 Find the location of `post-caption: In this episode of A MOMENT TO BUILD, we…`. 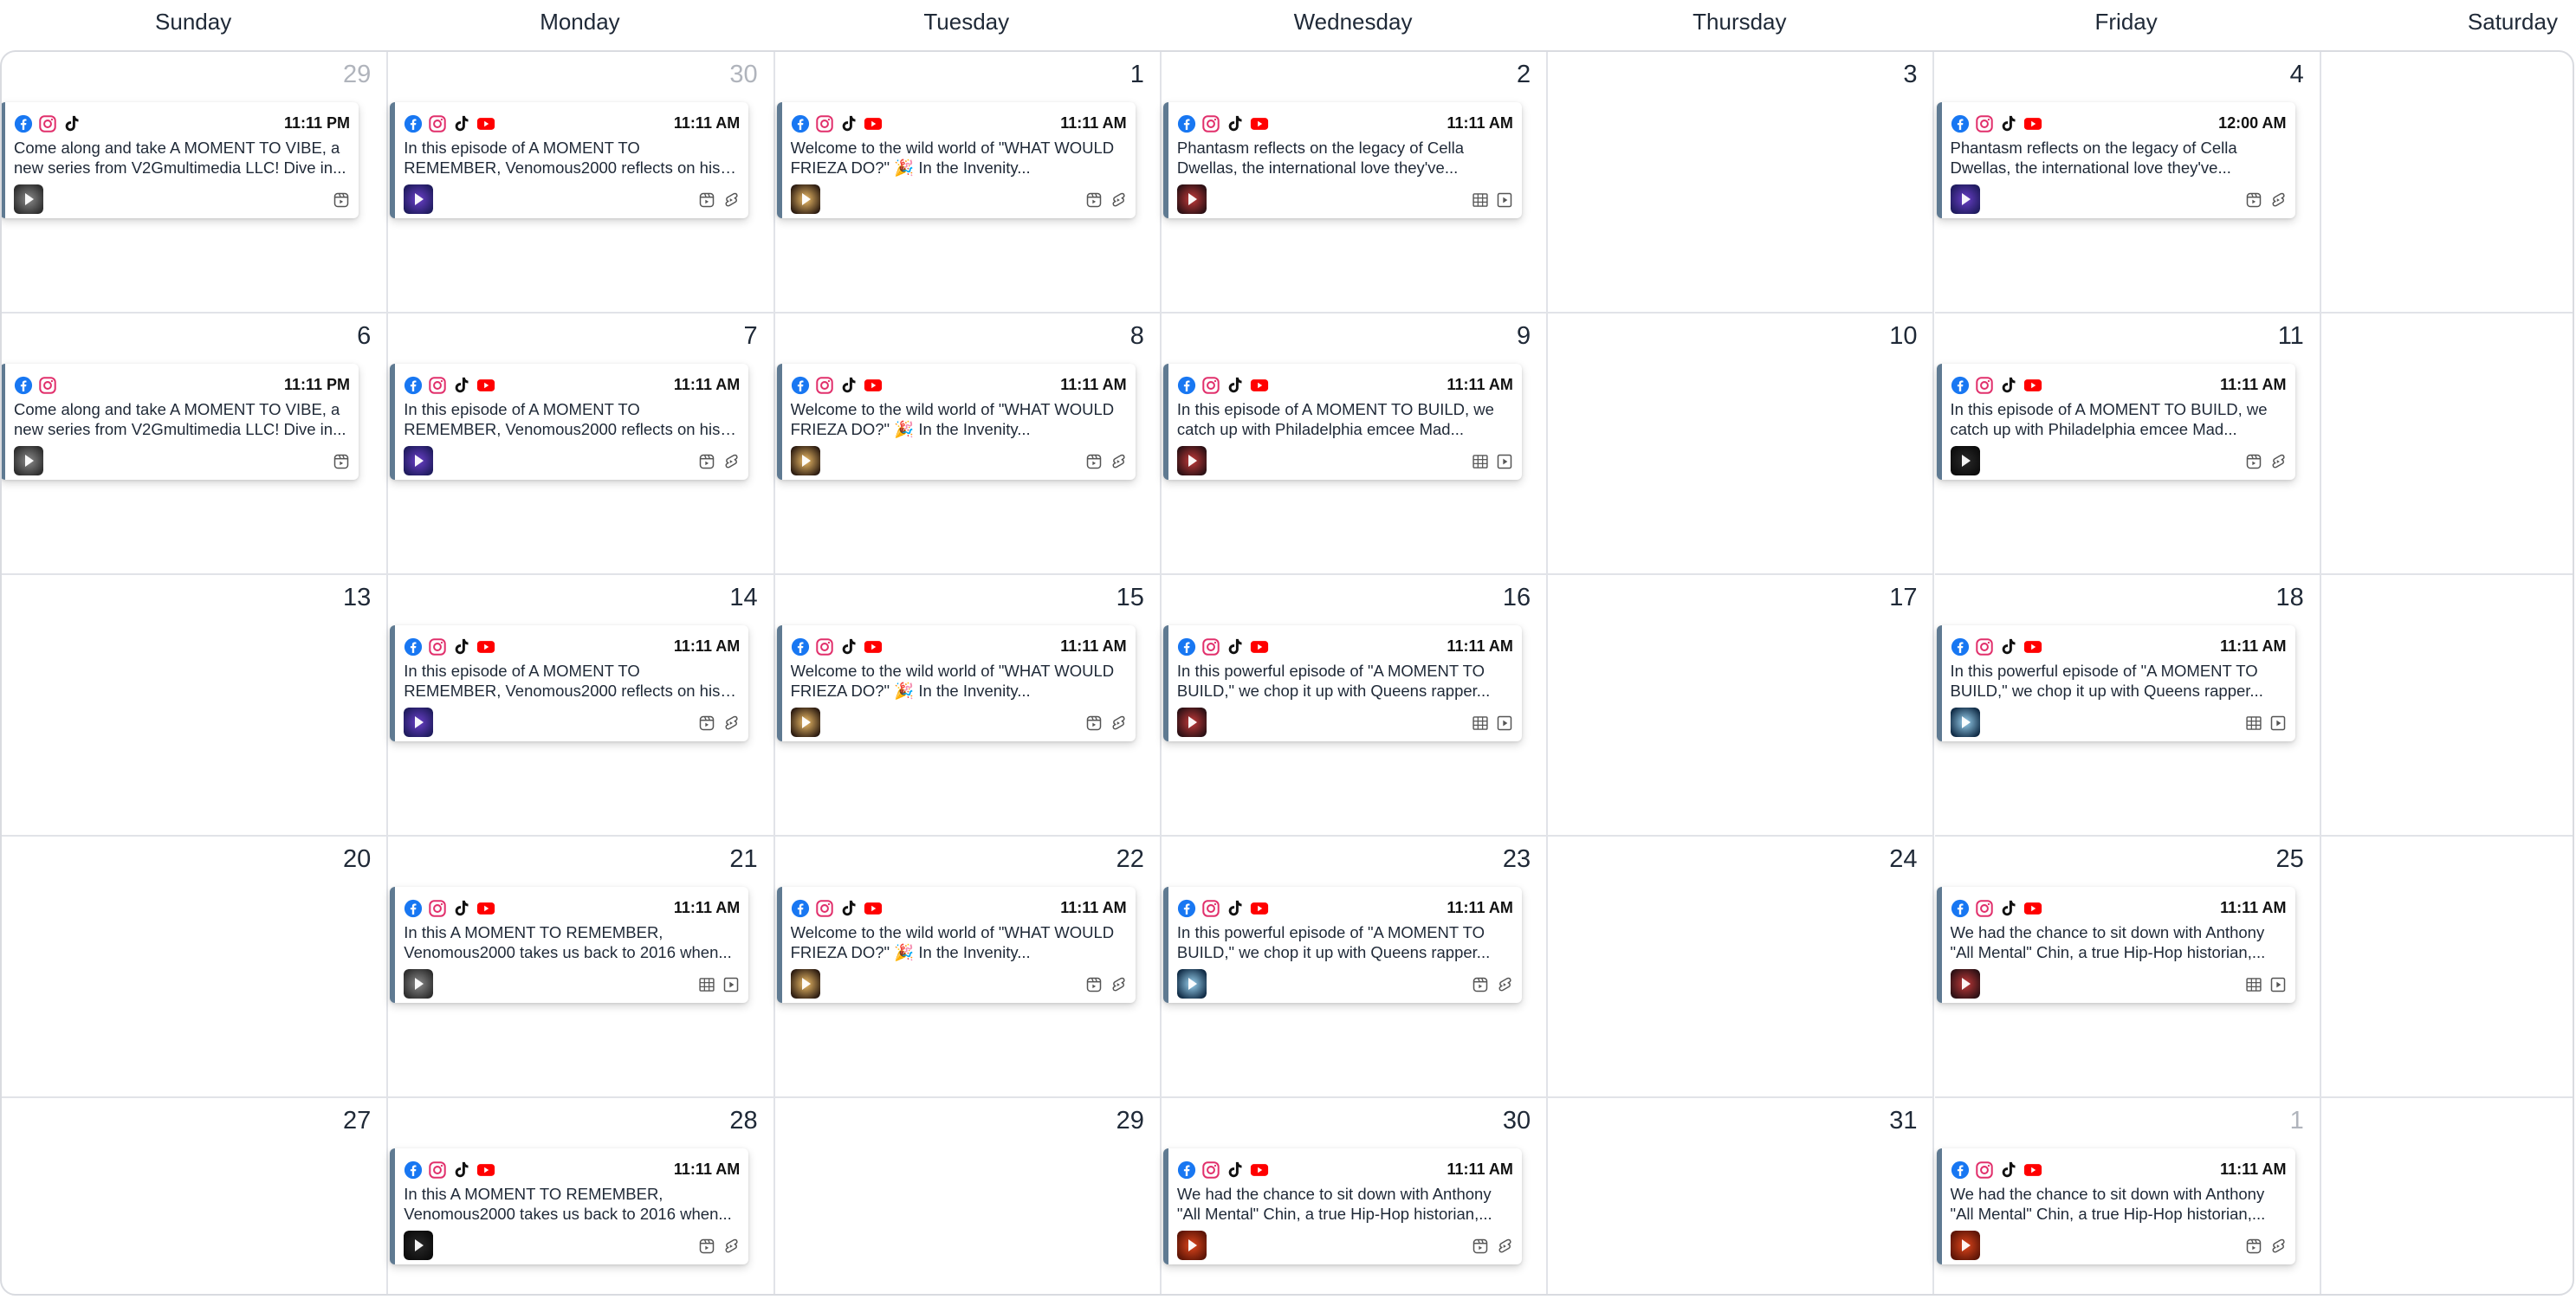

post-caption: In this episode of A MOMENT TO BUILD, we… is located at coordinates (2109, 419).